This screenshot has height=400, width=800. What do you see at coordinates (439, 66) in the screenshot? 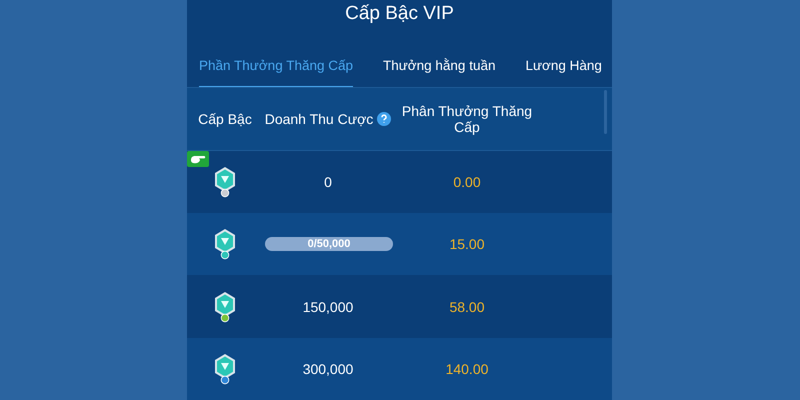
I see `tab: Thưởng hằng tuần` at bounding box center [439, 66].